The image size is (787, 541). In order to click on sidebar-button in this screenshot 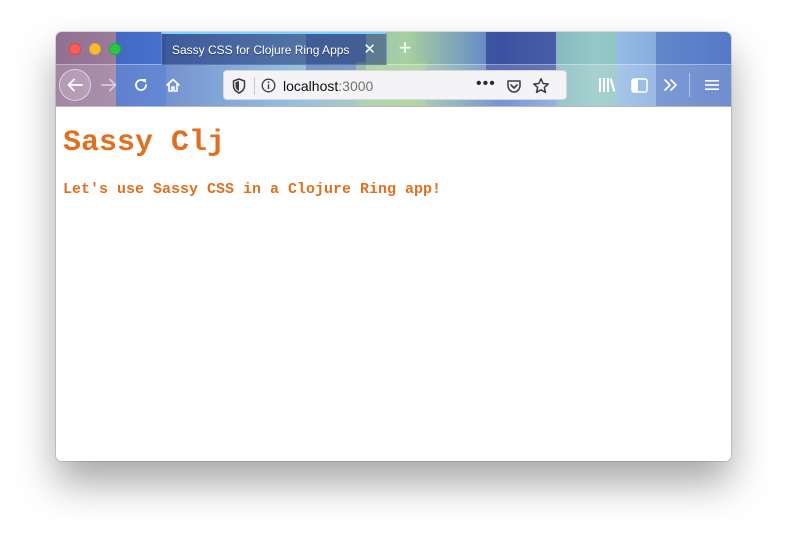, I will do `click(639, 85)`.